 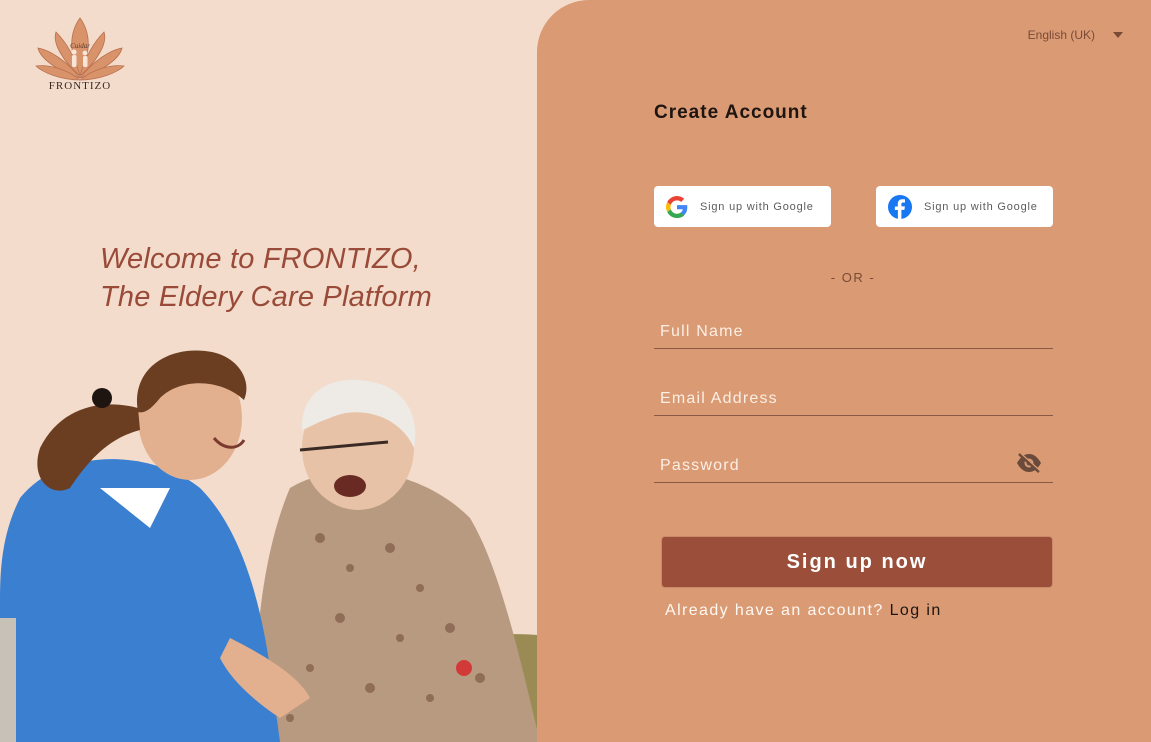 I want to click on facebook-button-label: Sign up with Google, so click(x=981, y=206).